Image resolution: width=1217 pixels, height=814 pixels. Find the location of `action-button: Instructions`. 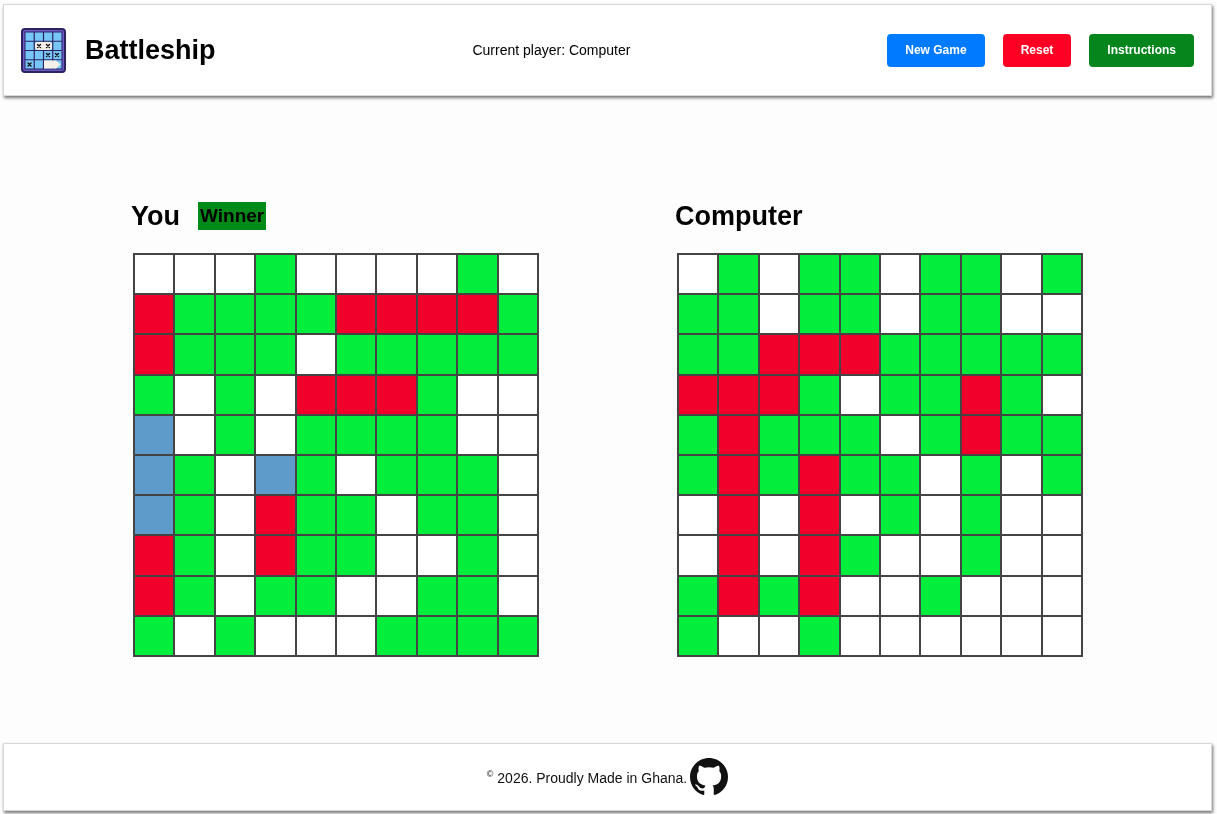

action-button: Instructions is located at coordinates (1141, 50).